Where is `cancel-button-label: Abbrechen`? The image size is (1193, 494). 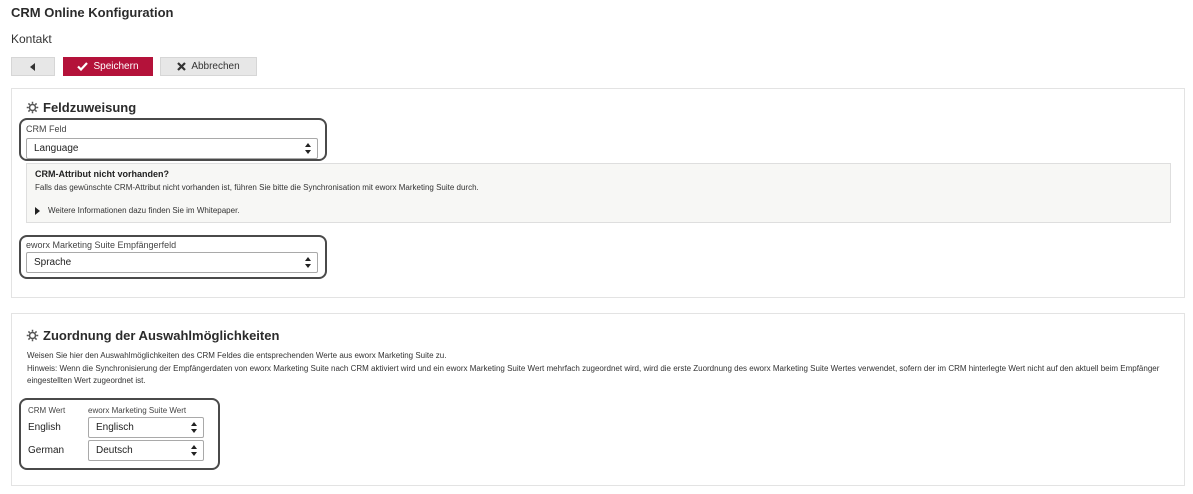
cancel-button-label: Abbrechen is located at coordinates (215, 66).